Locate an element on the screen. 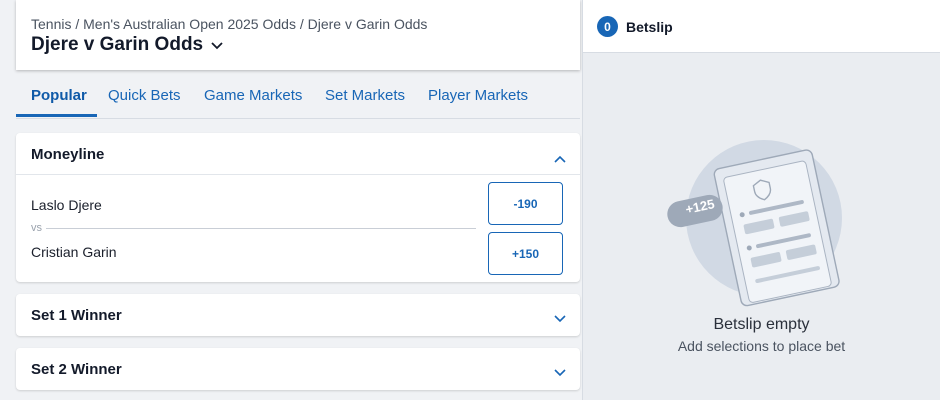  set-2-winner-card: Set 2 Winner is located at coordinates (298, 369).